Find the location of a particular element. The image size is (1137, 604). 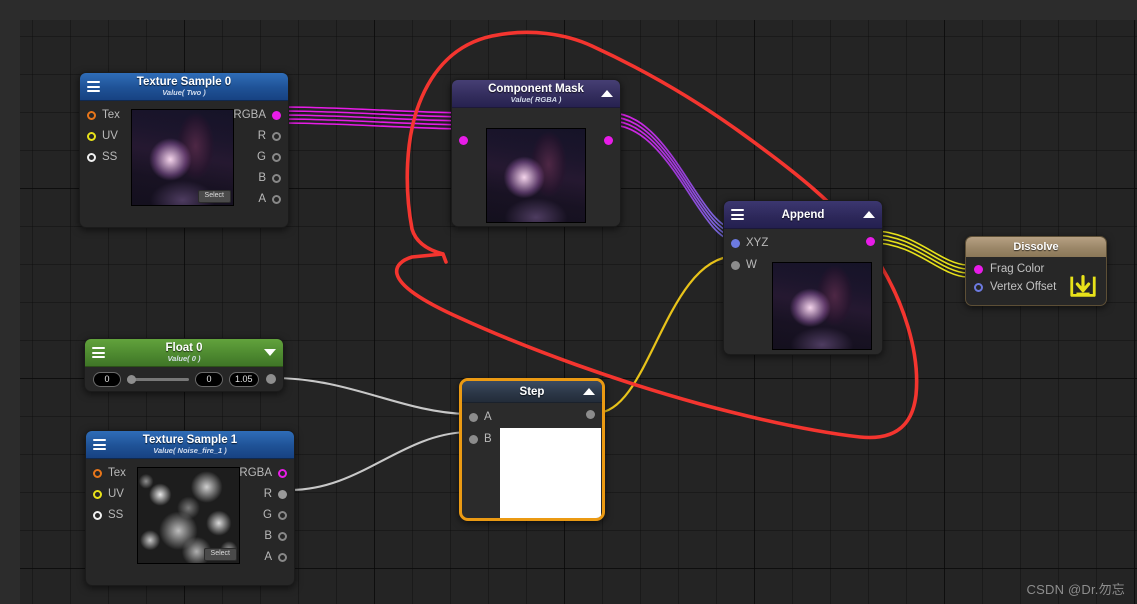

node-texture-sample-0: Texture Sample 0 Value( Two ) Tex UV SS is located at coordinates (184, 150).